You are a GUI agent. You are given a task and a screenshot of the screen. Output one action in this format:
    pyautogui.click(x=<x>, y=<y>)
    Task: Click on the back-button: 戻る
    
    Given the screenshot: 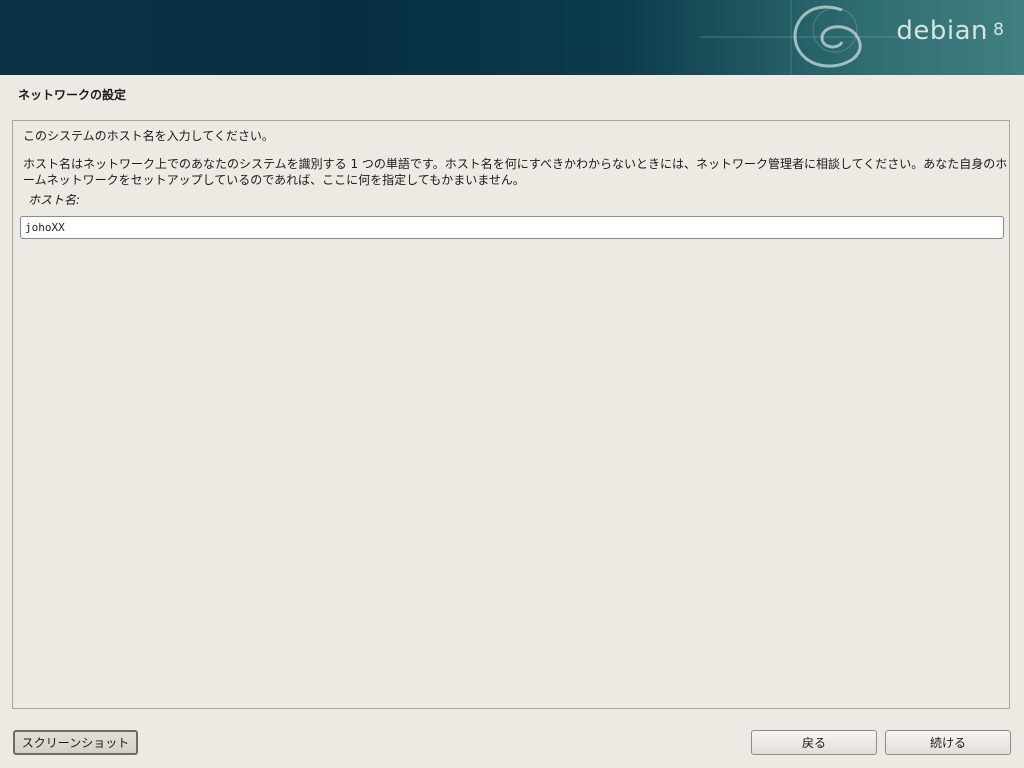 What is the action you would take?
    pyautogui.click(x=814, y=742)
    